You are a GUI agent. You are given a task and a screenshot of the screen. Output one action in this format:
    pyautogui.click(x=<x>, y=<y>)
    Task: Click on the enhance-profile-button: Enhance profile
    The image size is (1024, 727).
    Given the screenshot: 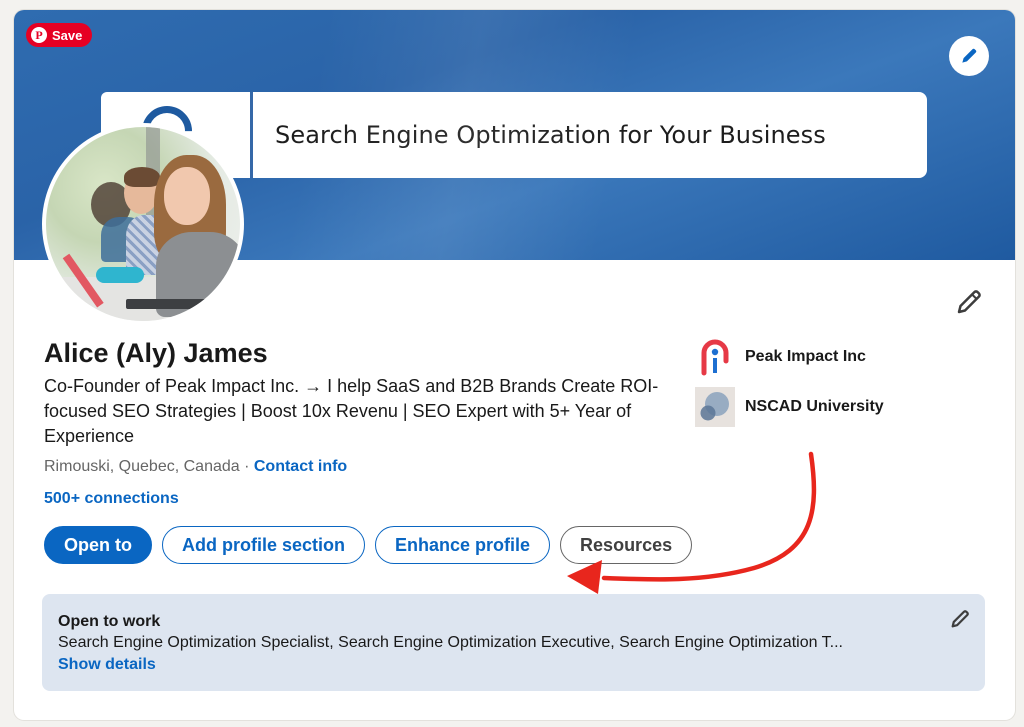 What is the action you would take?
    pyautogui.click(x=463, y=545)
    